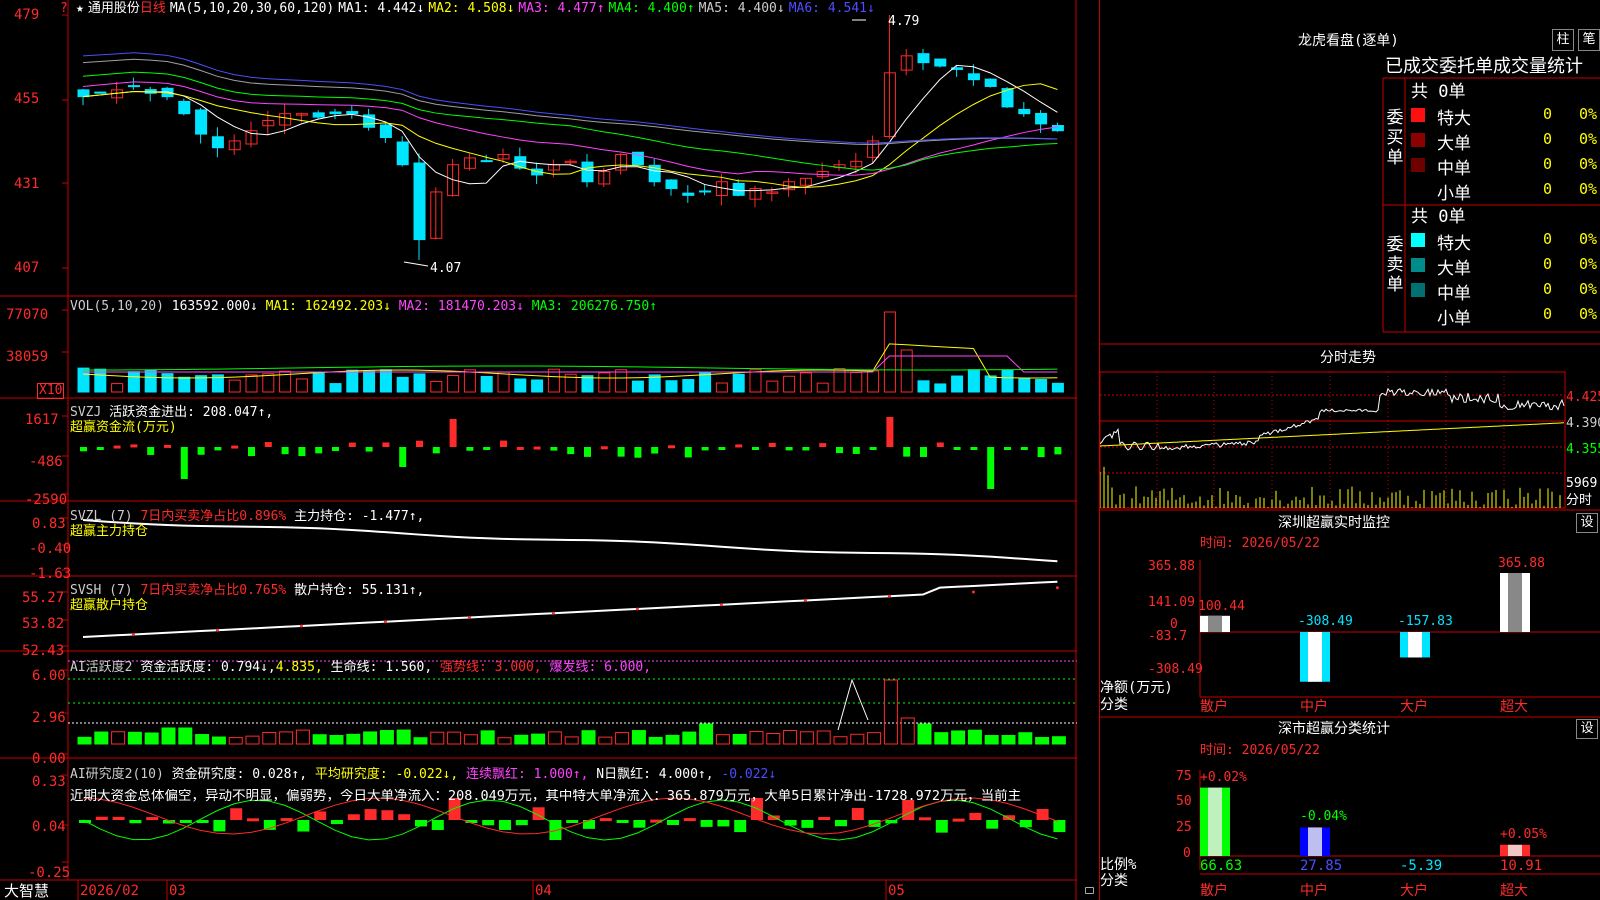  I want to click on ma2-value: MA2: 4.508↓, so click(471, 8).